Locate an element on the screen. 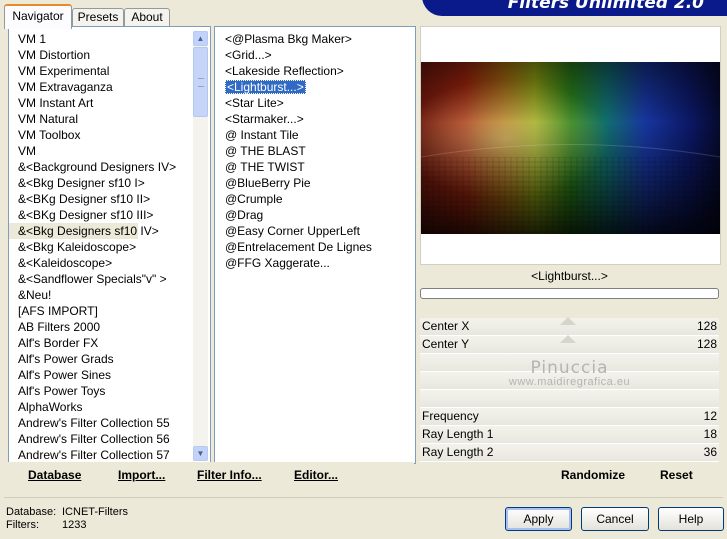 The width and height of the screenshot is (727, 539). param-label: Frequency is located at coordinates (450, 416).